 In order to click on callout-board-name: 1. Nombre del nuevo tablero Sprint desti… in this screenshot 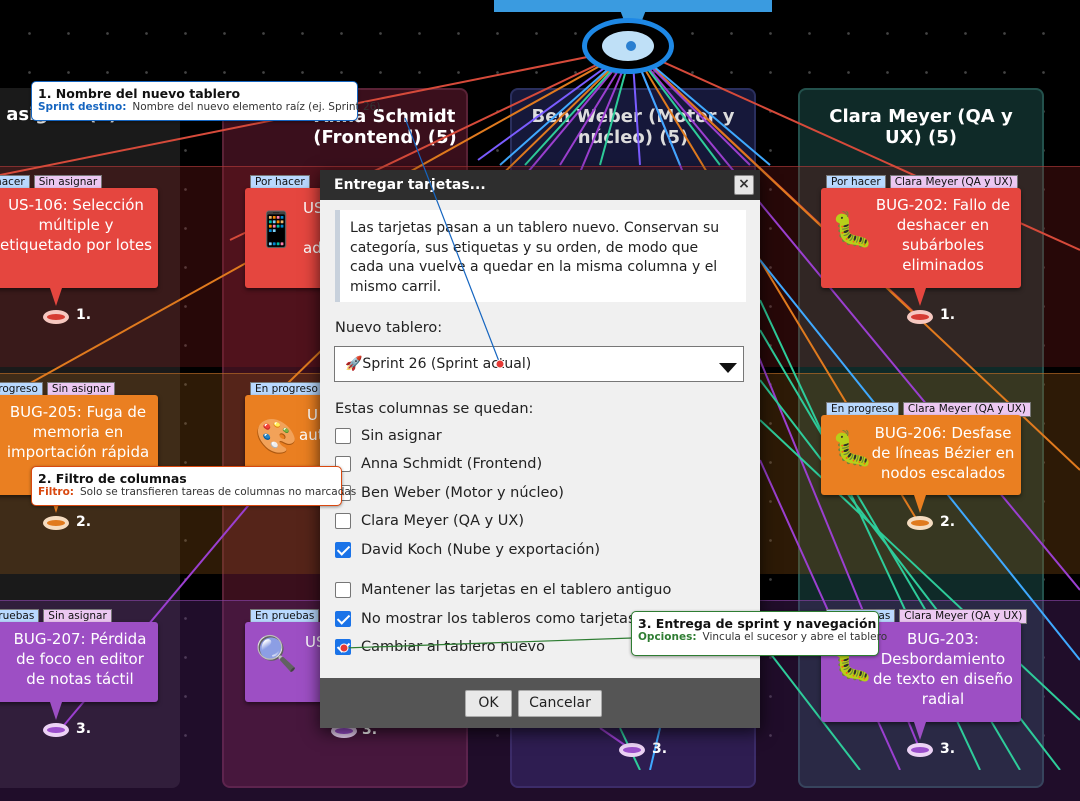, I will do `click(205, 101)`.